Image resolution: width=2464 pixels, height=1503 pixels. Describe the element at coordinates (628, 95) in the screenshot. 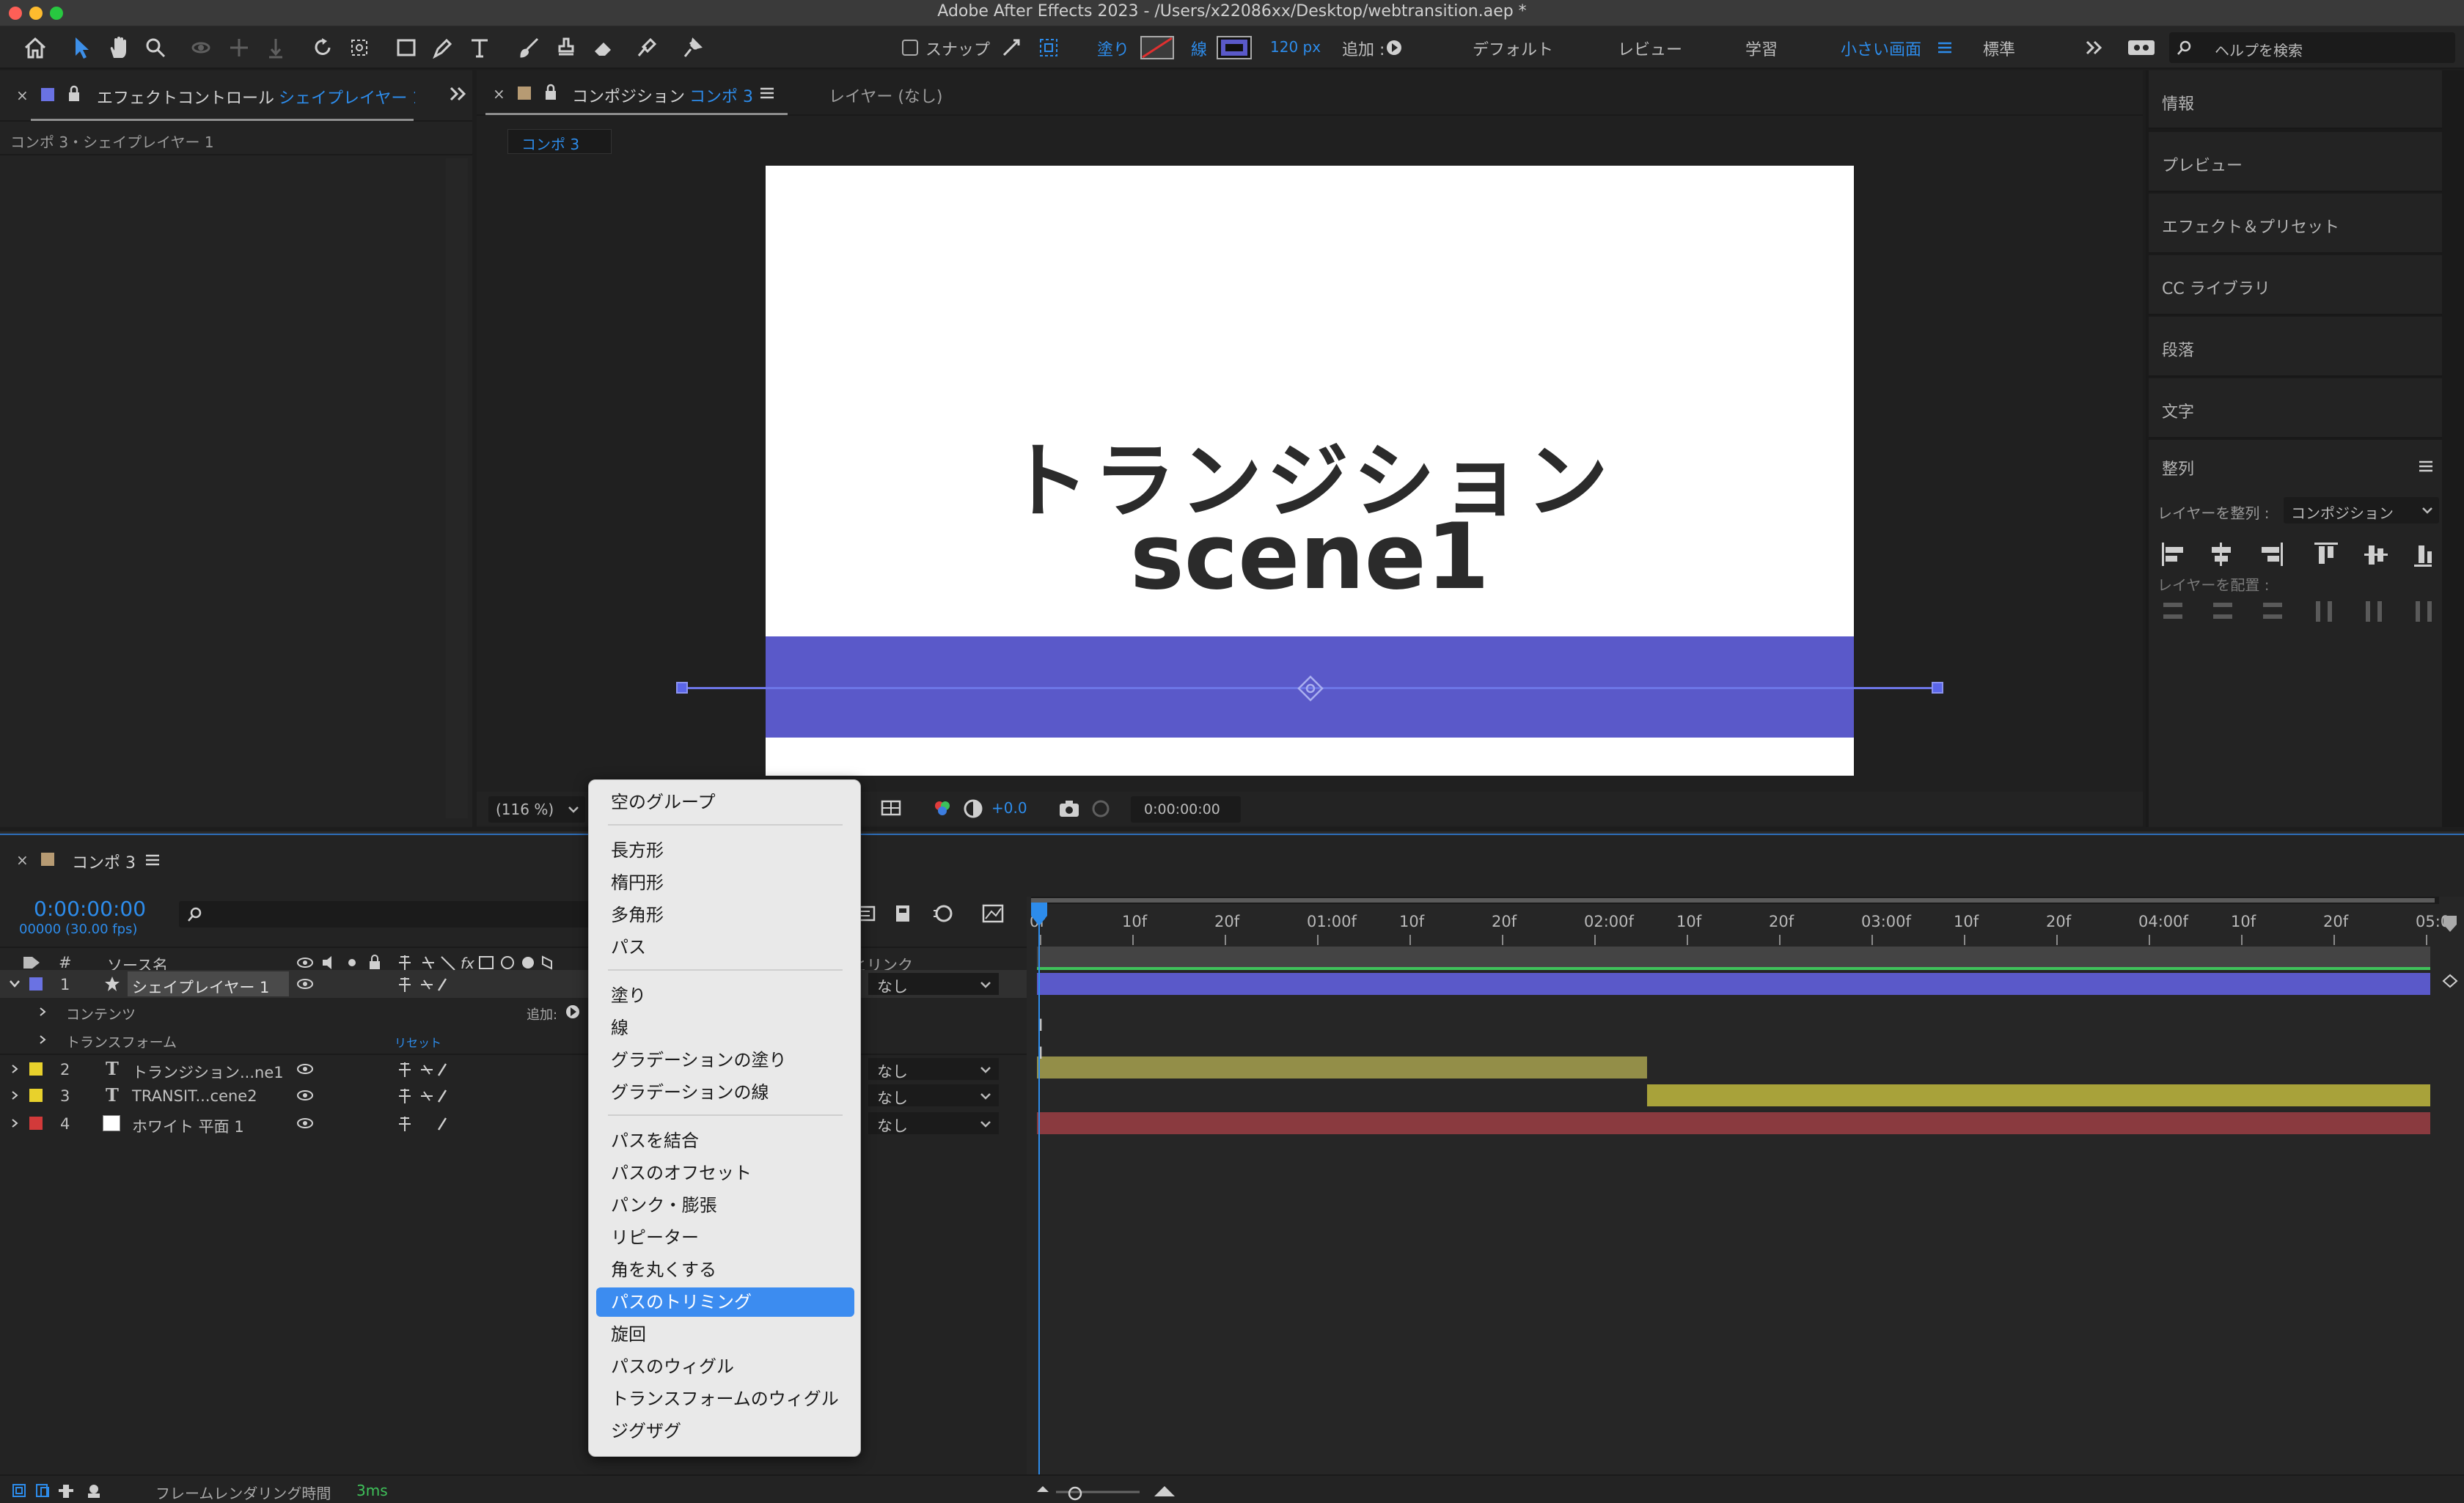

I see `composition-tab-label: コンポジション` at that location.